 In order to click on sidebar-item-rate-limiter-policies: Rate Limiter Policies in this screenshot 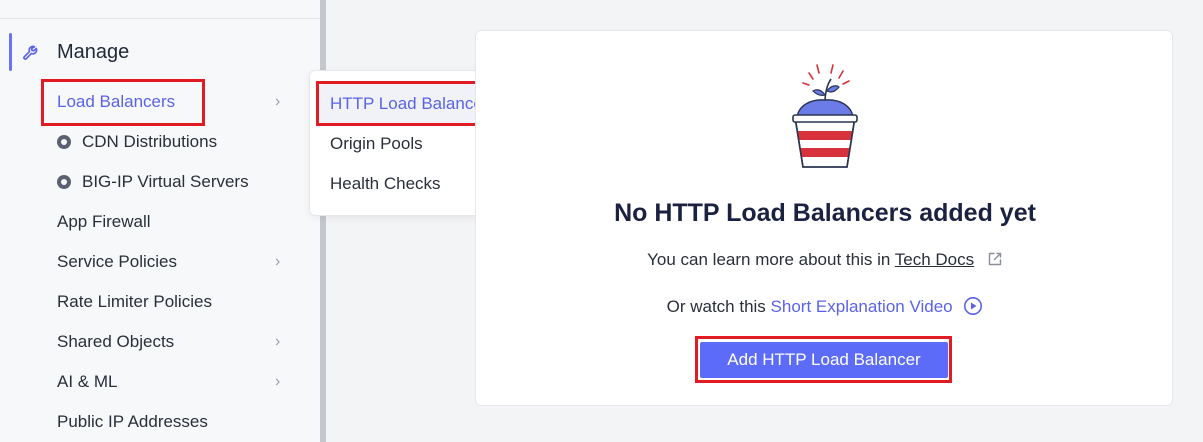, I will do `click(177, 302)`.